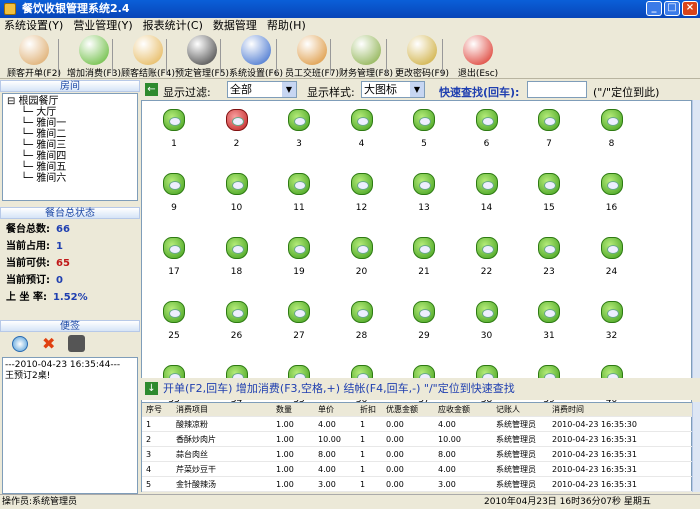 This screenshot has width=700, height=509. I want to click on column-header: 消费项目, so click(192, 410).